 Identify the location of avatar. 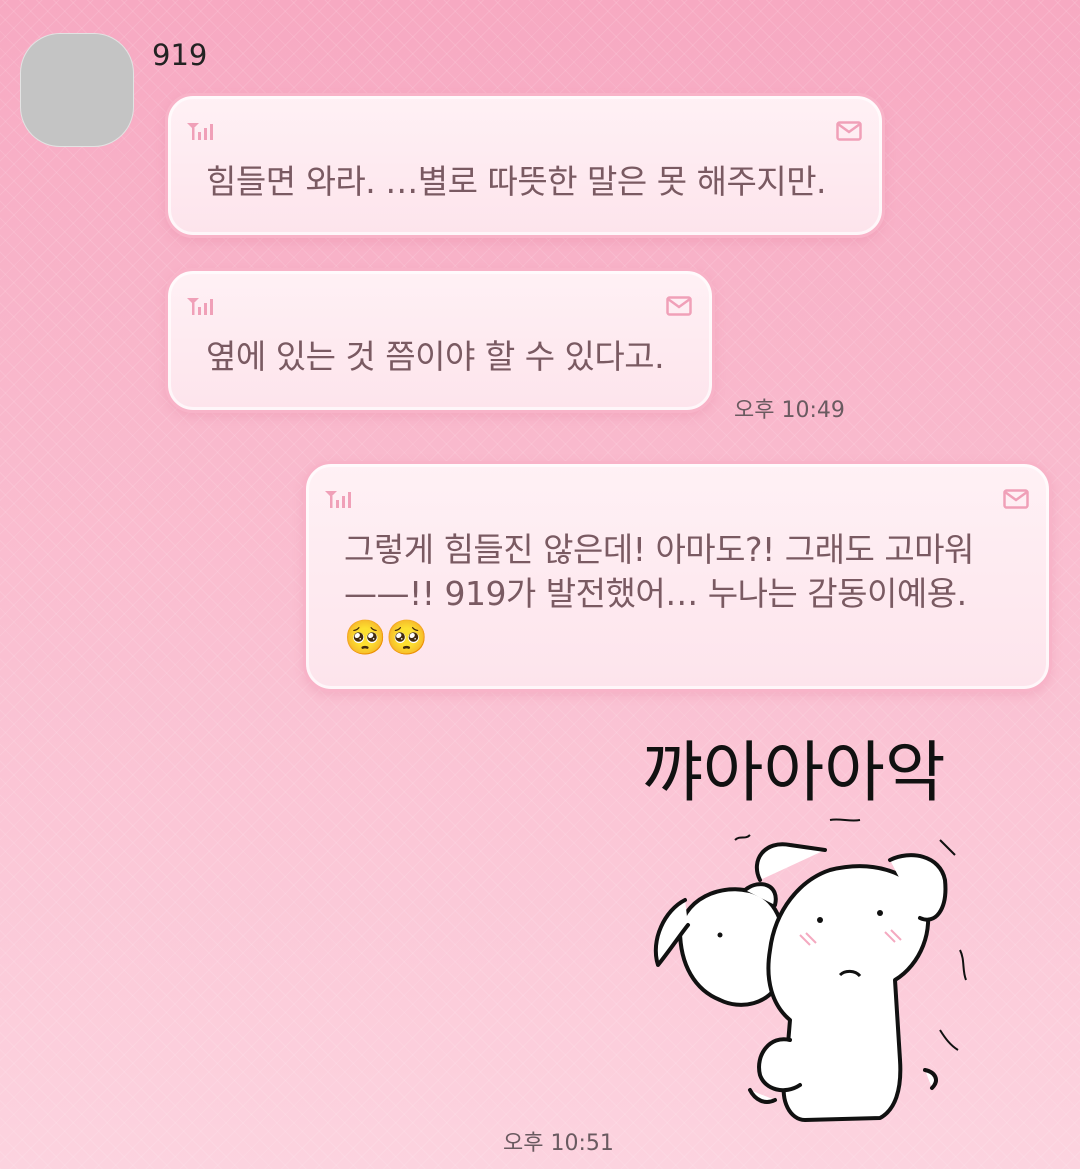
(77, 90).